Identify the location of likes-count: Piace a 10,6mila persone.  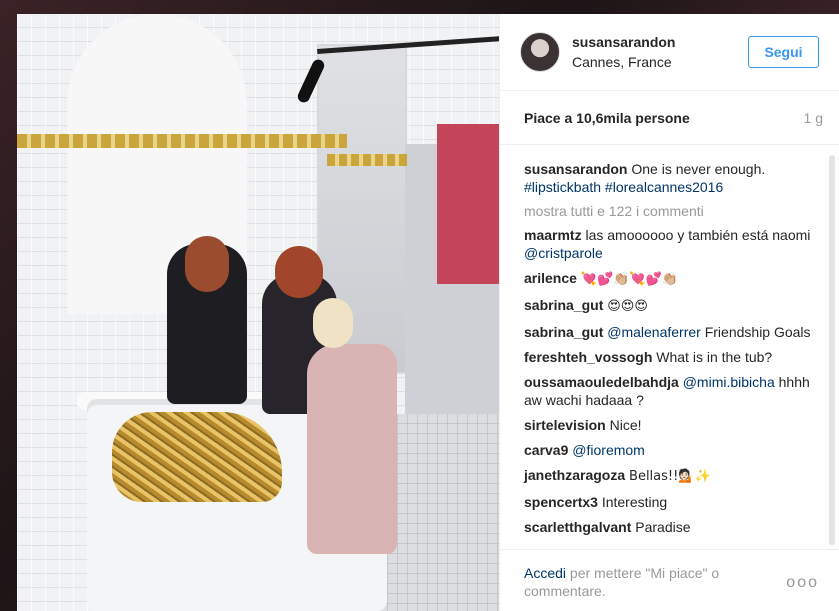
(607, 118).